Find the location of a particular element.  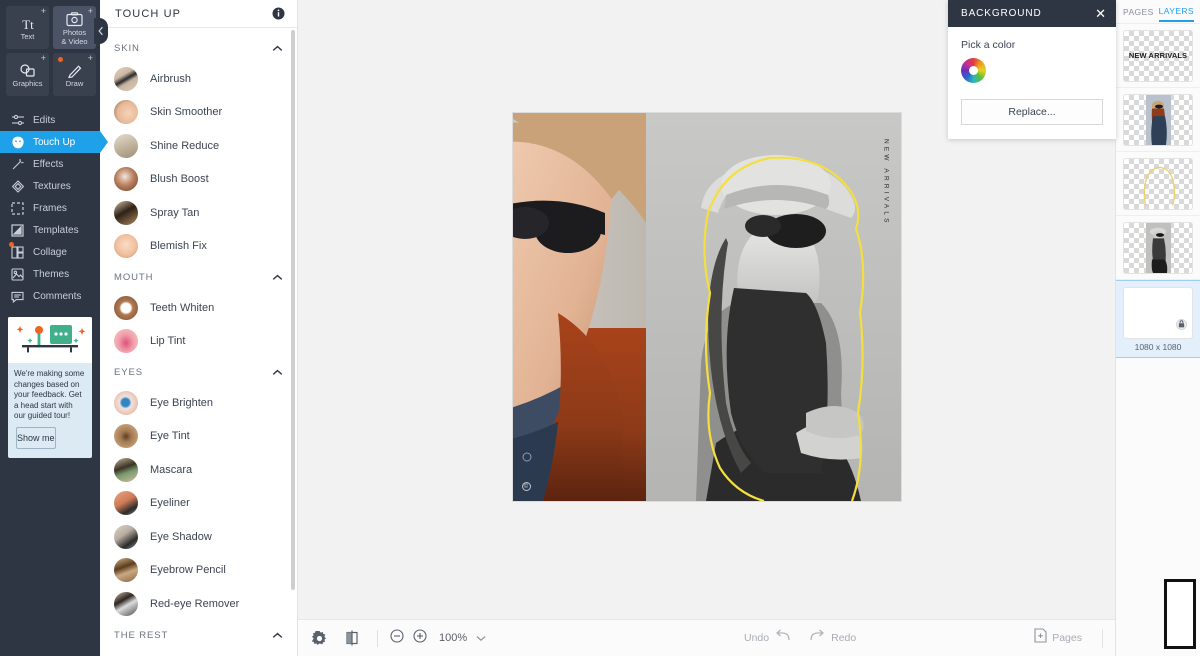

layer-row-background: 1080 x 1080 is located at coordinates (1158, 319).